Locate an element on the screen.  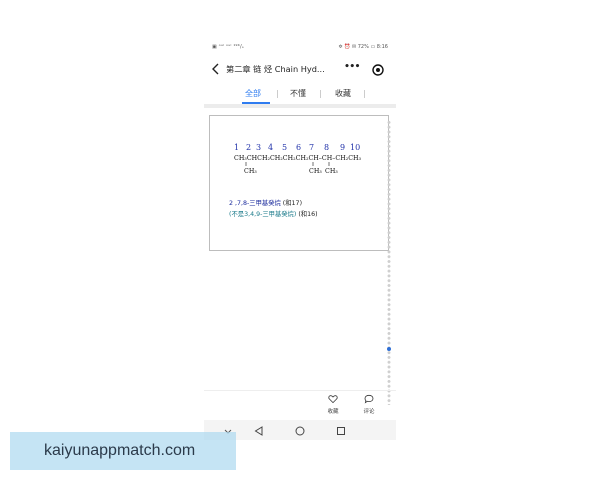
favorite-label: 收藏 is located at coordinates (333, 412).